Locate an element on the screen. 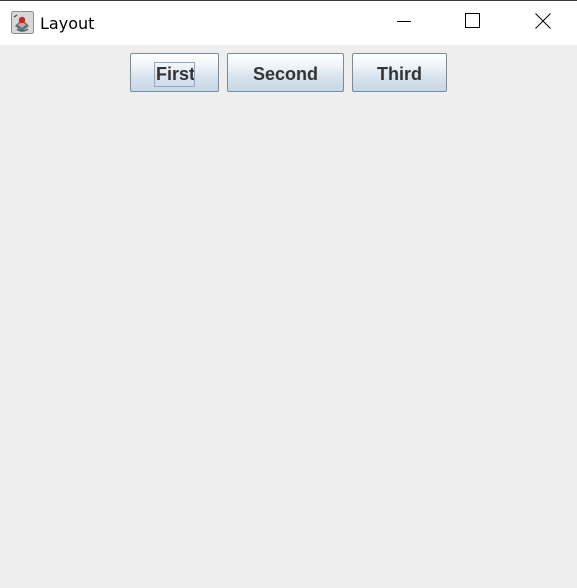 This screenshot has width=577, height=588. window-title: Layout is located at coordinates (67, 23).